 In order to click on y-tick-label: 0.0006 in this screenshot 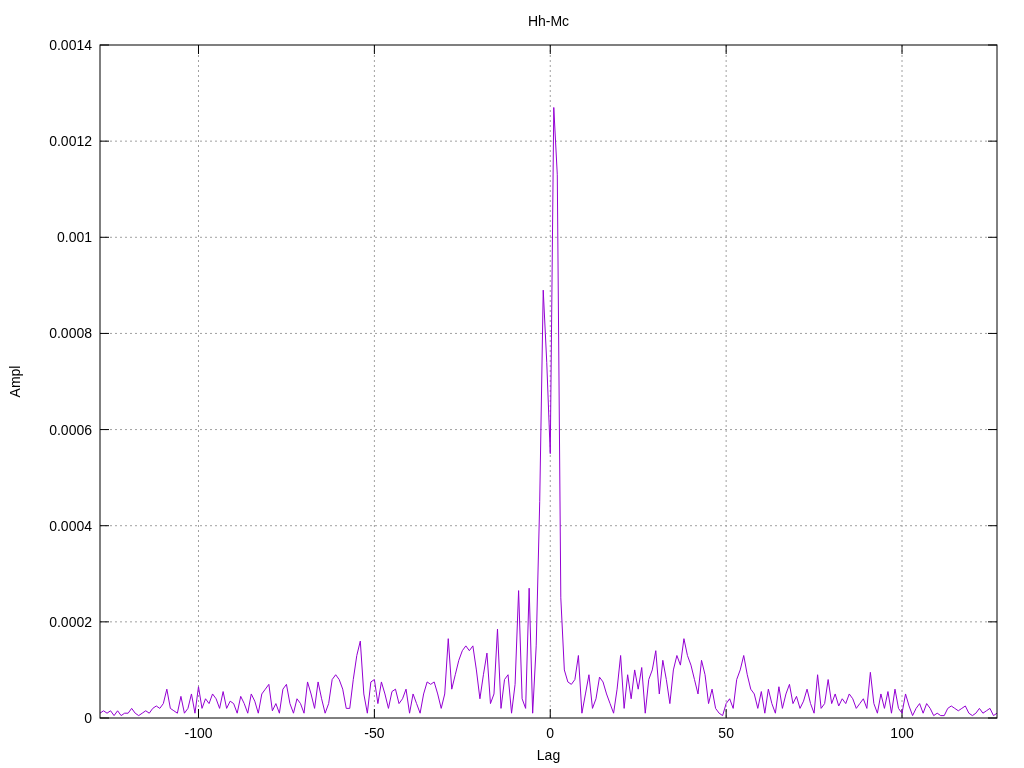, I will do `click(70, 429)`.